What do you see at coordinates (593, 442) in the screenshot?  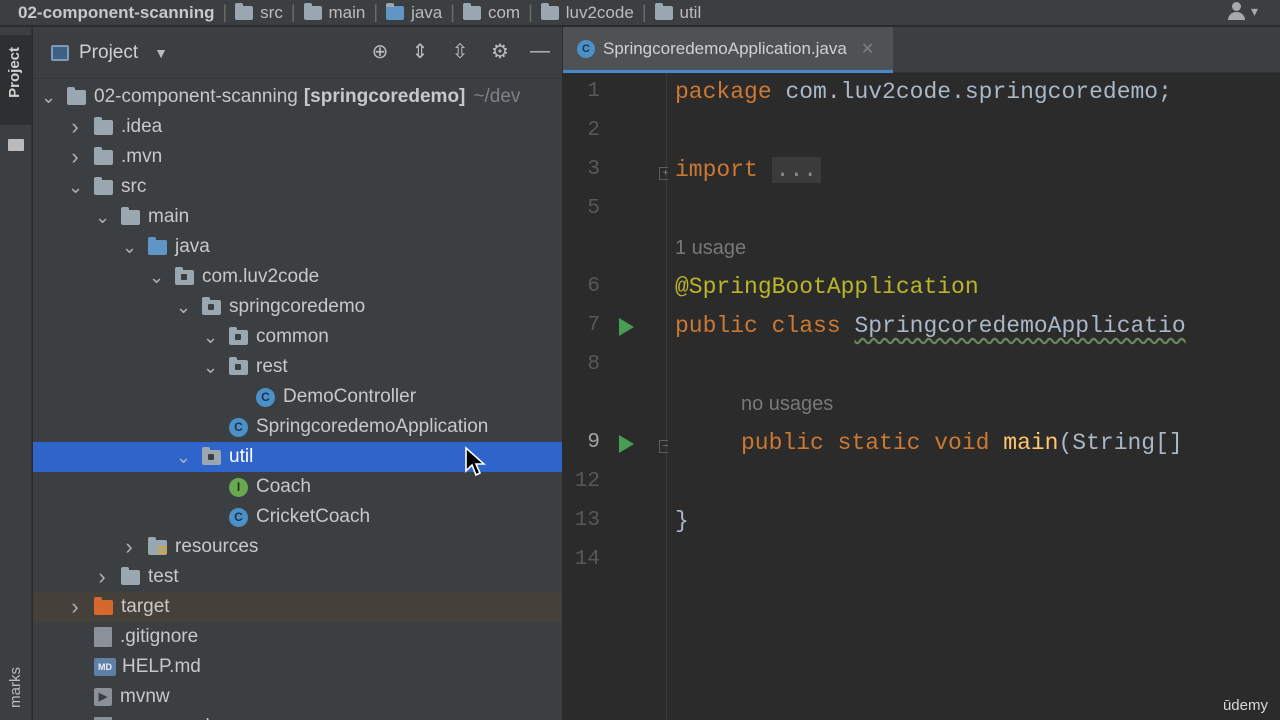 I see `line-number: 9` at bounding box center [593, 442].